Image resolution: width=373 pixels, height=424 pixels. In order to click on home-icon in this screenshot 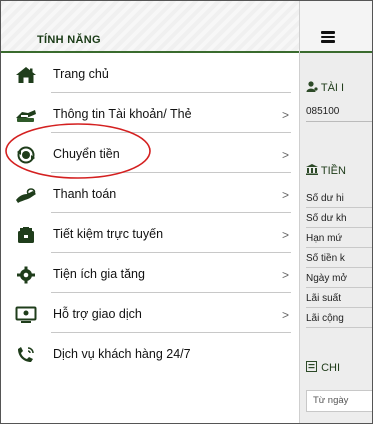, I will do `click(26, 75)`.